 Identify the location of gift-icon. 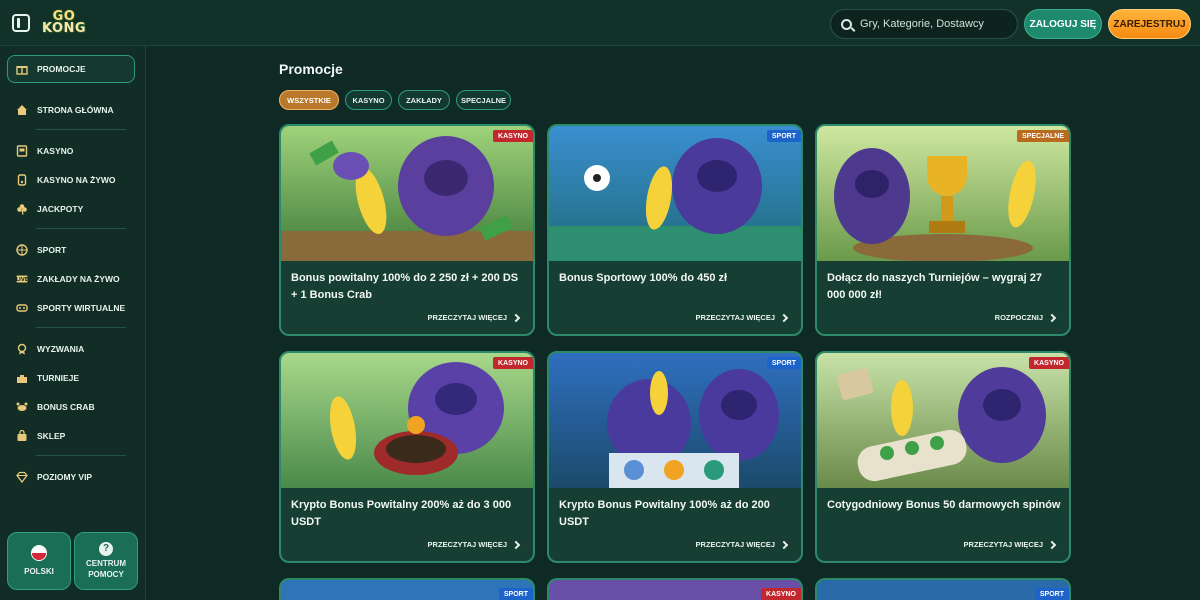
(22, 69).